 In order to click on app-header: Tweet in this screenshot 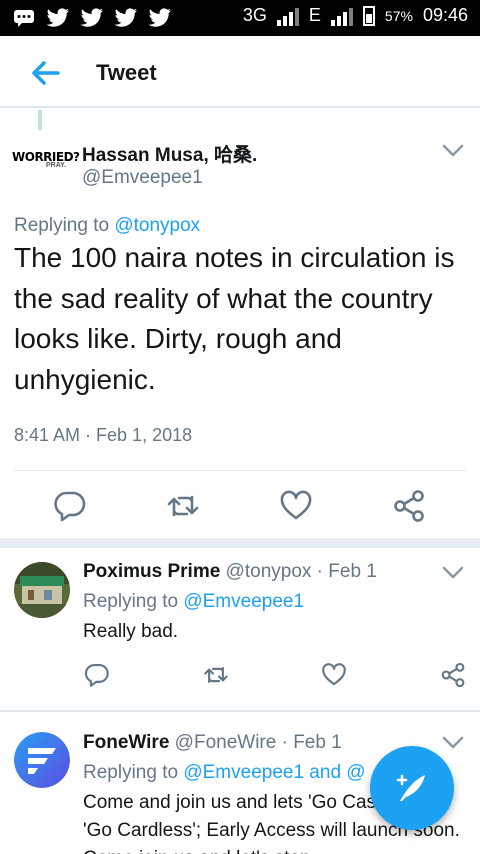, I will do `click(240, 72)`.